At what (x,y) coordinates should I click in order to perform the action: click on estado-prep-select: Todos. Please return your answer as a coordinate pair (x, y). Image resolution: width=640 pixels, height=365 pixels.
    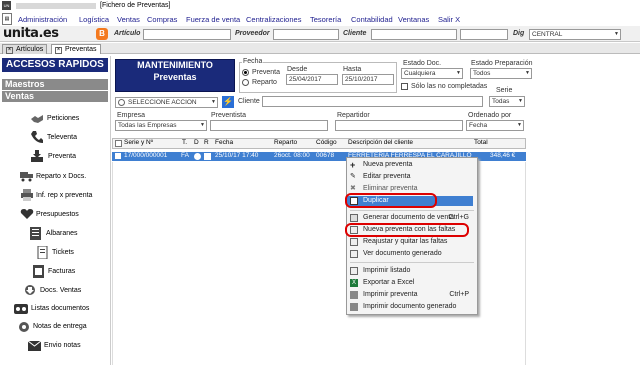
    Looking at the image, I should click on (501, 73).